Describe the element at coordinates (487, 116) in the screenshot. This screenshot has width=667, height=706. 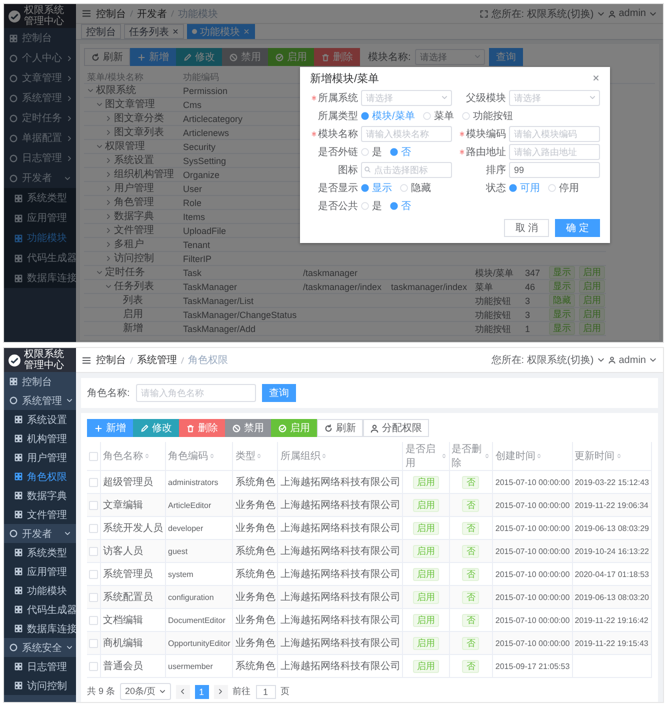
I see `radio-option: 功能按钮` at that location.